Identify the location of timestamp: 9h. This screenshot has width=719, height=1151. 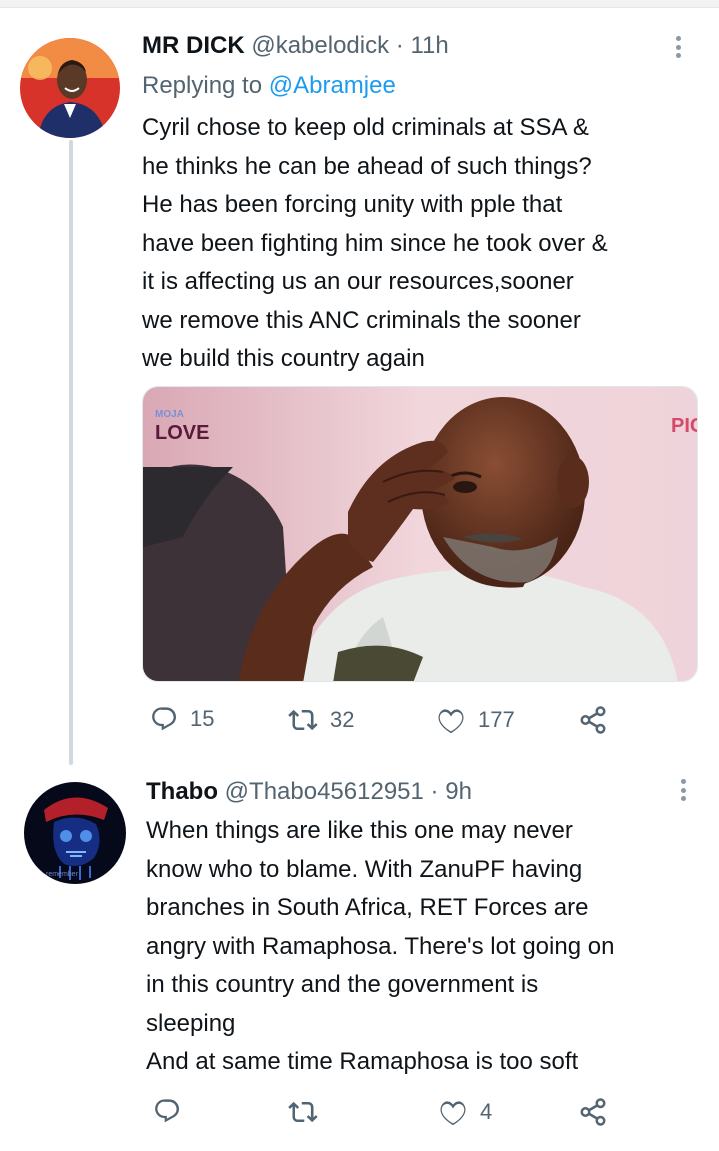
(458, 791).